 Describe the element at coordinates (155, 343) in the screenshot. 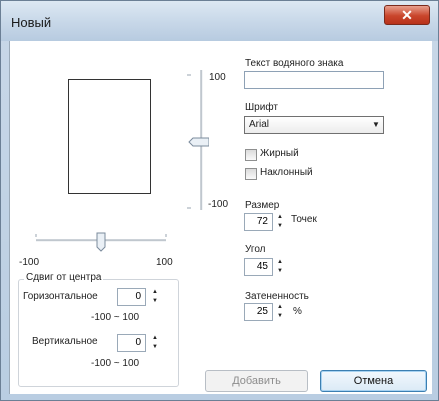

I see `vertical-offset-spinner: ▲ ▼` at that location.